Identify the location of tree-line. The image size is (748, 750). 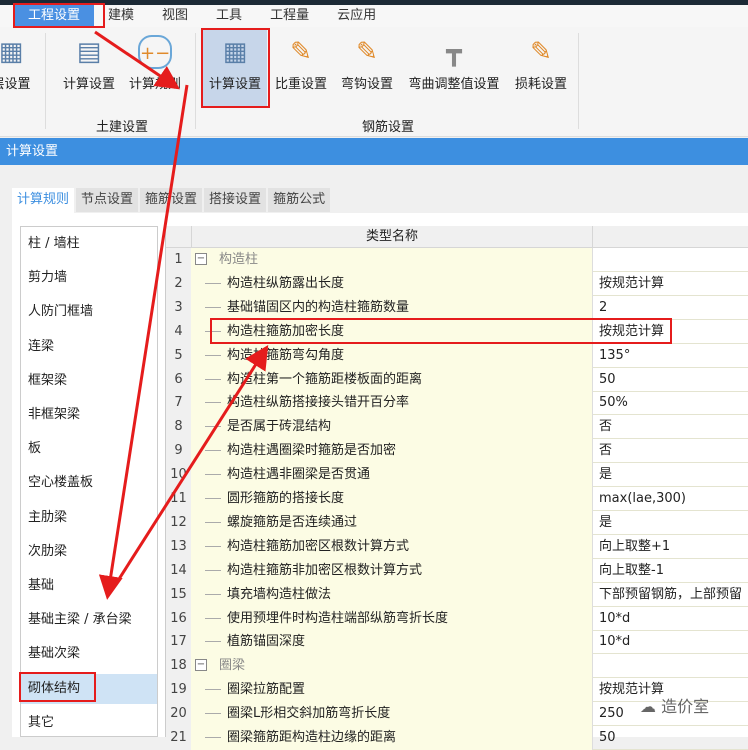
(213, 737).